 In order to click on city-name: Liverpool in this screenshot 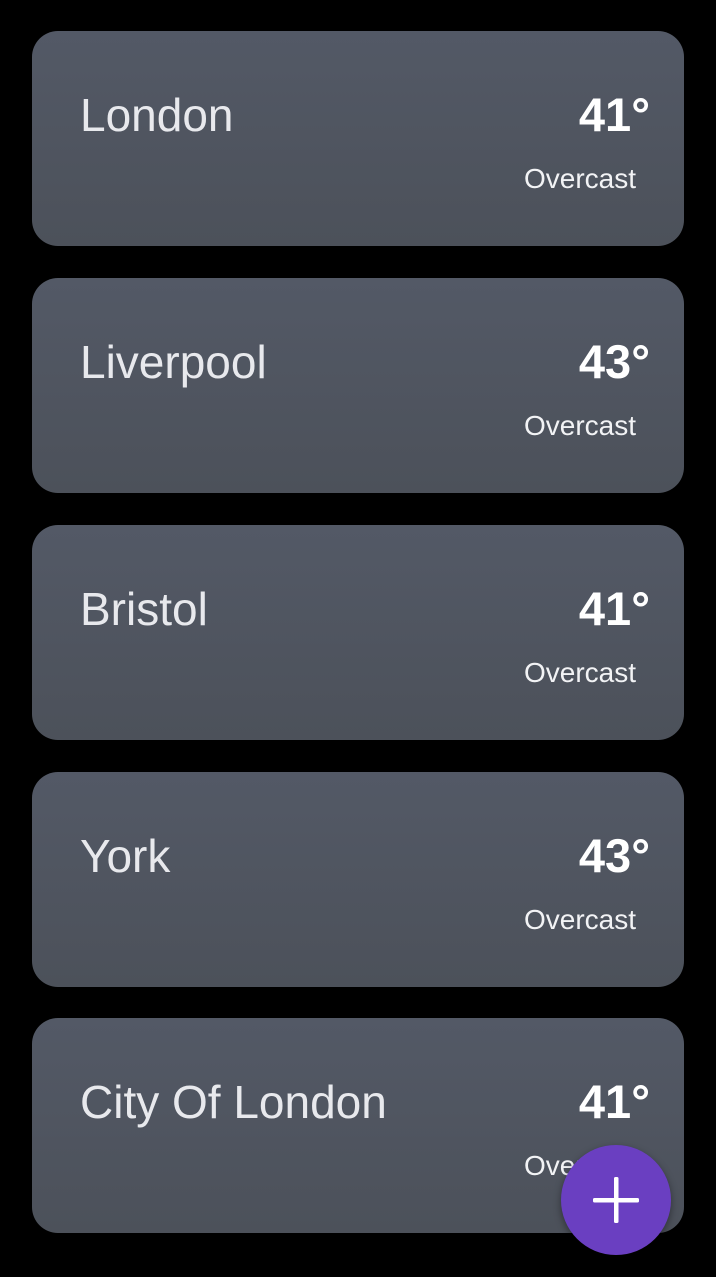, I will do `click(173, 362)`.